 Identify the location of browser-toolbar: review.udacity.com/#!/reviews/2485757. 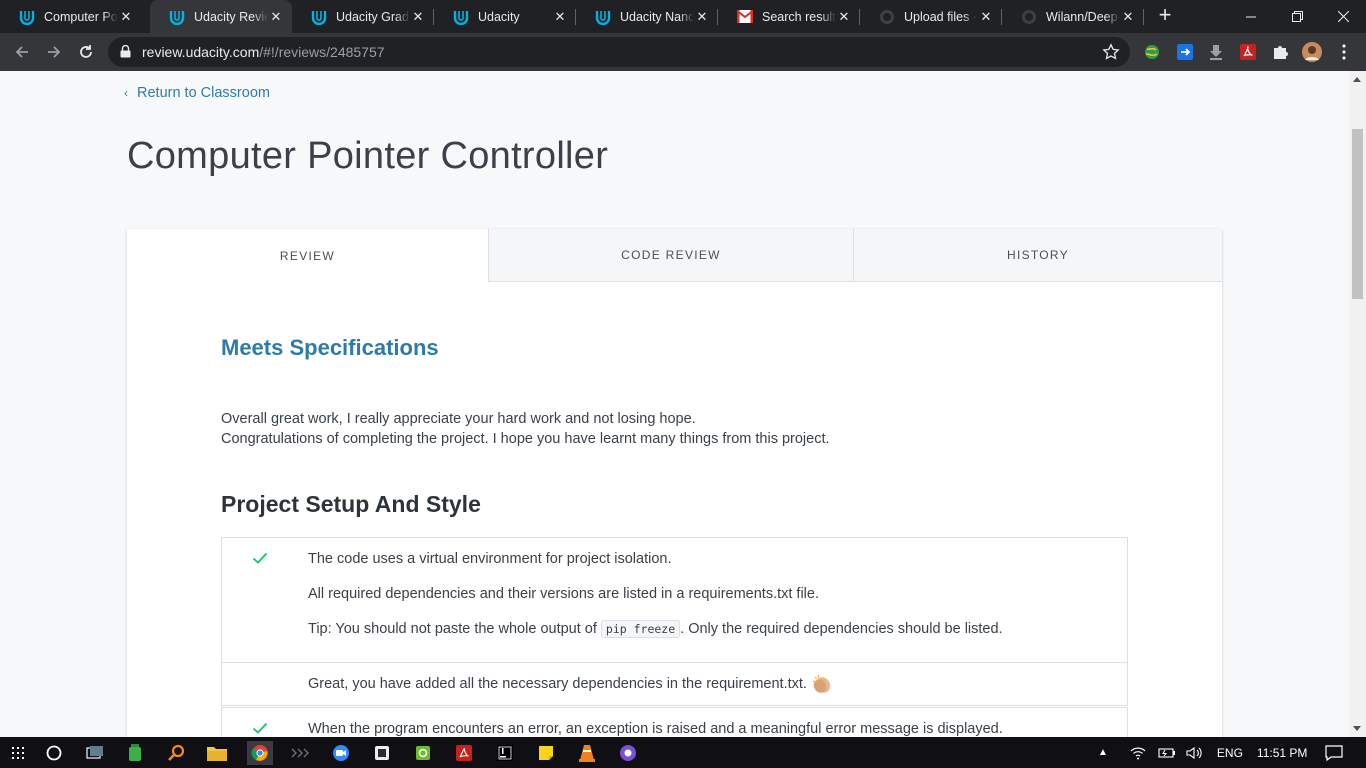
(683, 52).